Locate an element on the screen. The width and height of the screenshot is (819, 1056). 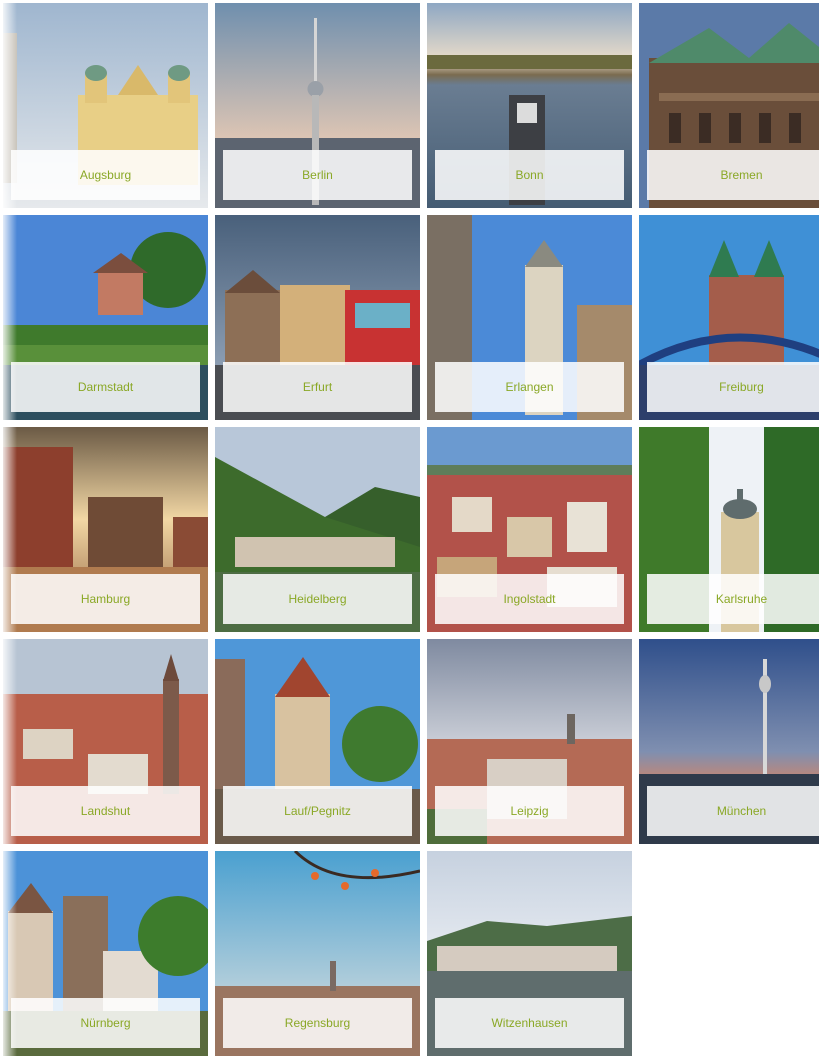
city-label: Landshut is located at coordinates (105, 811).